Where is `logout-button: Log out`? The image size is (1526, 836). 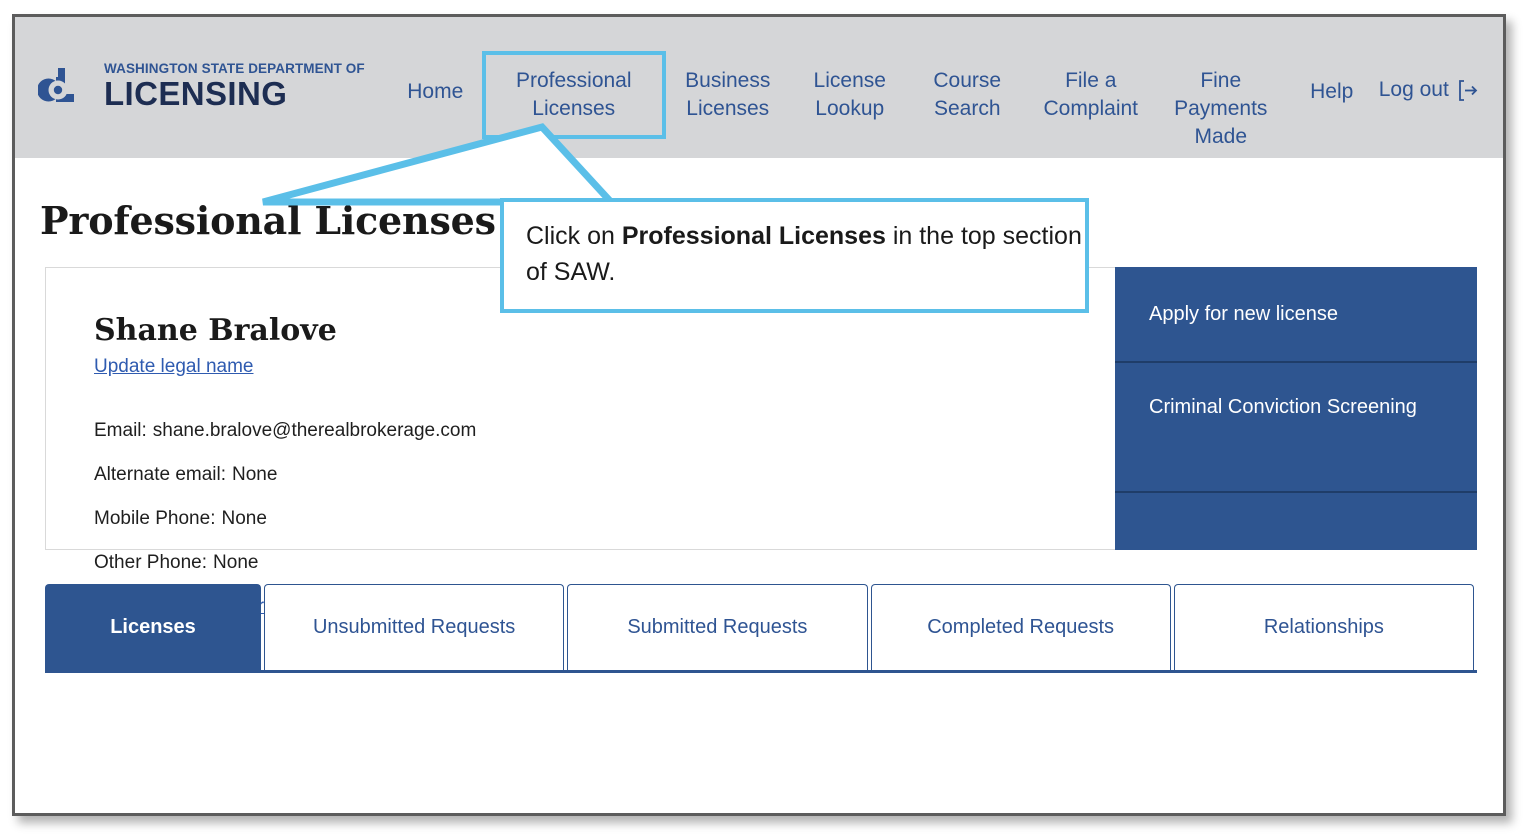
logout-button: Log out is located at coordinates (1428, 76).